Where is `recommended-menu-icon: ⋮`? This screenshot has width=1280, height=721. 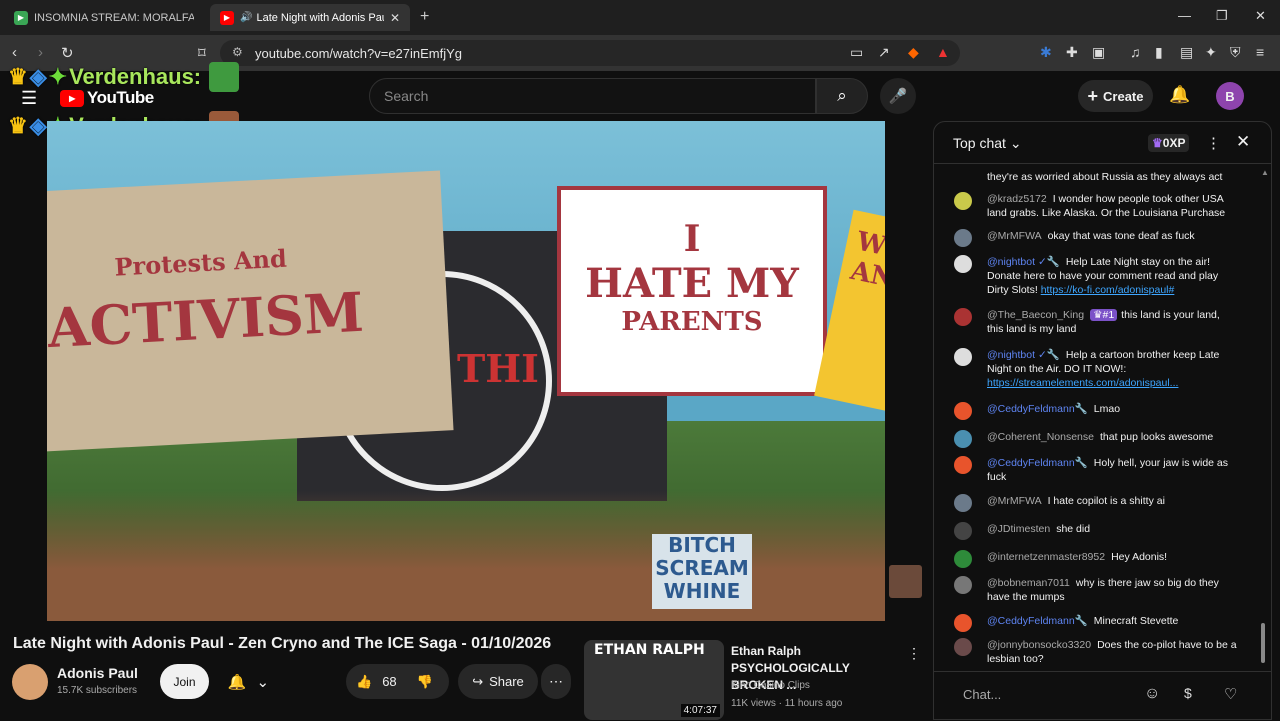
recommended-menu-icon: ⋮ is located at coordinates (914, 653).